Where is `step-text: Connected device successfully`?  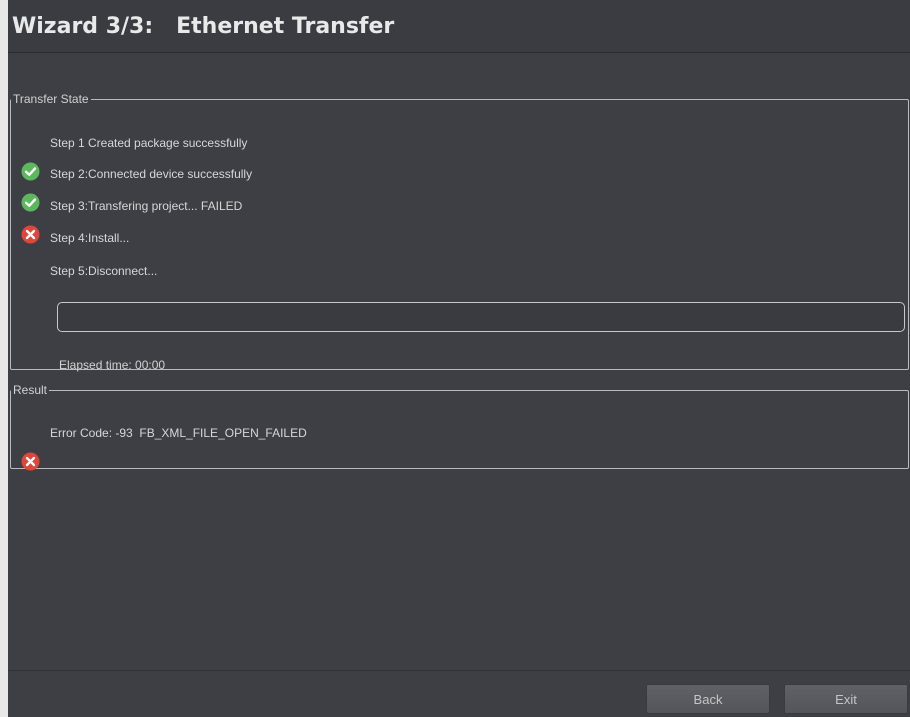
step-text: Connected device successfully is located at coordinates (170, 174).